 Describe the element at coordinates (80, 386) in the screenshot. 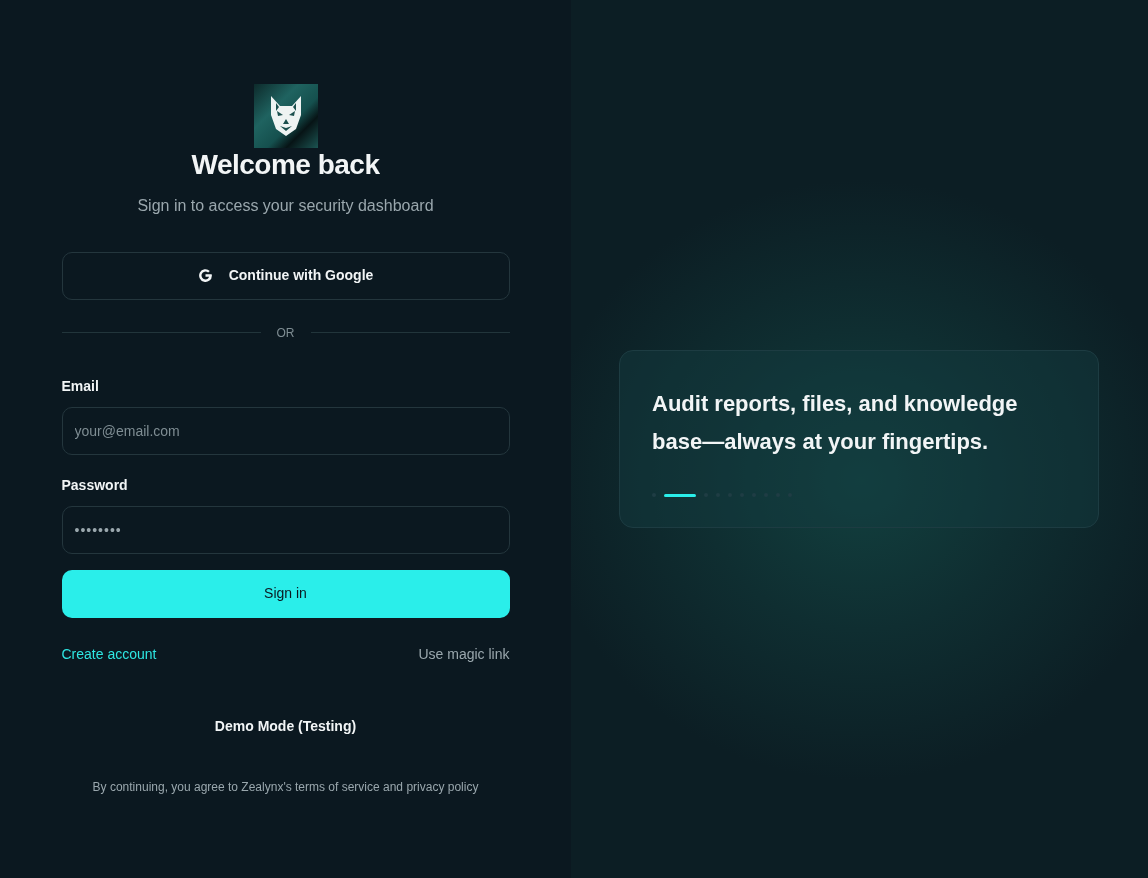

I see `field-label: Email` at that location.